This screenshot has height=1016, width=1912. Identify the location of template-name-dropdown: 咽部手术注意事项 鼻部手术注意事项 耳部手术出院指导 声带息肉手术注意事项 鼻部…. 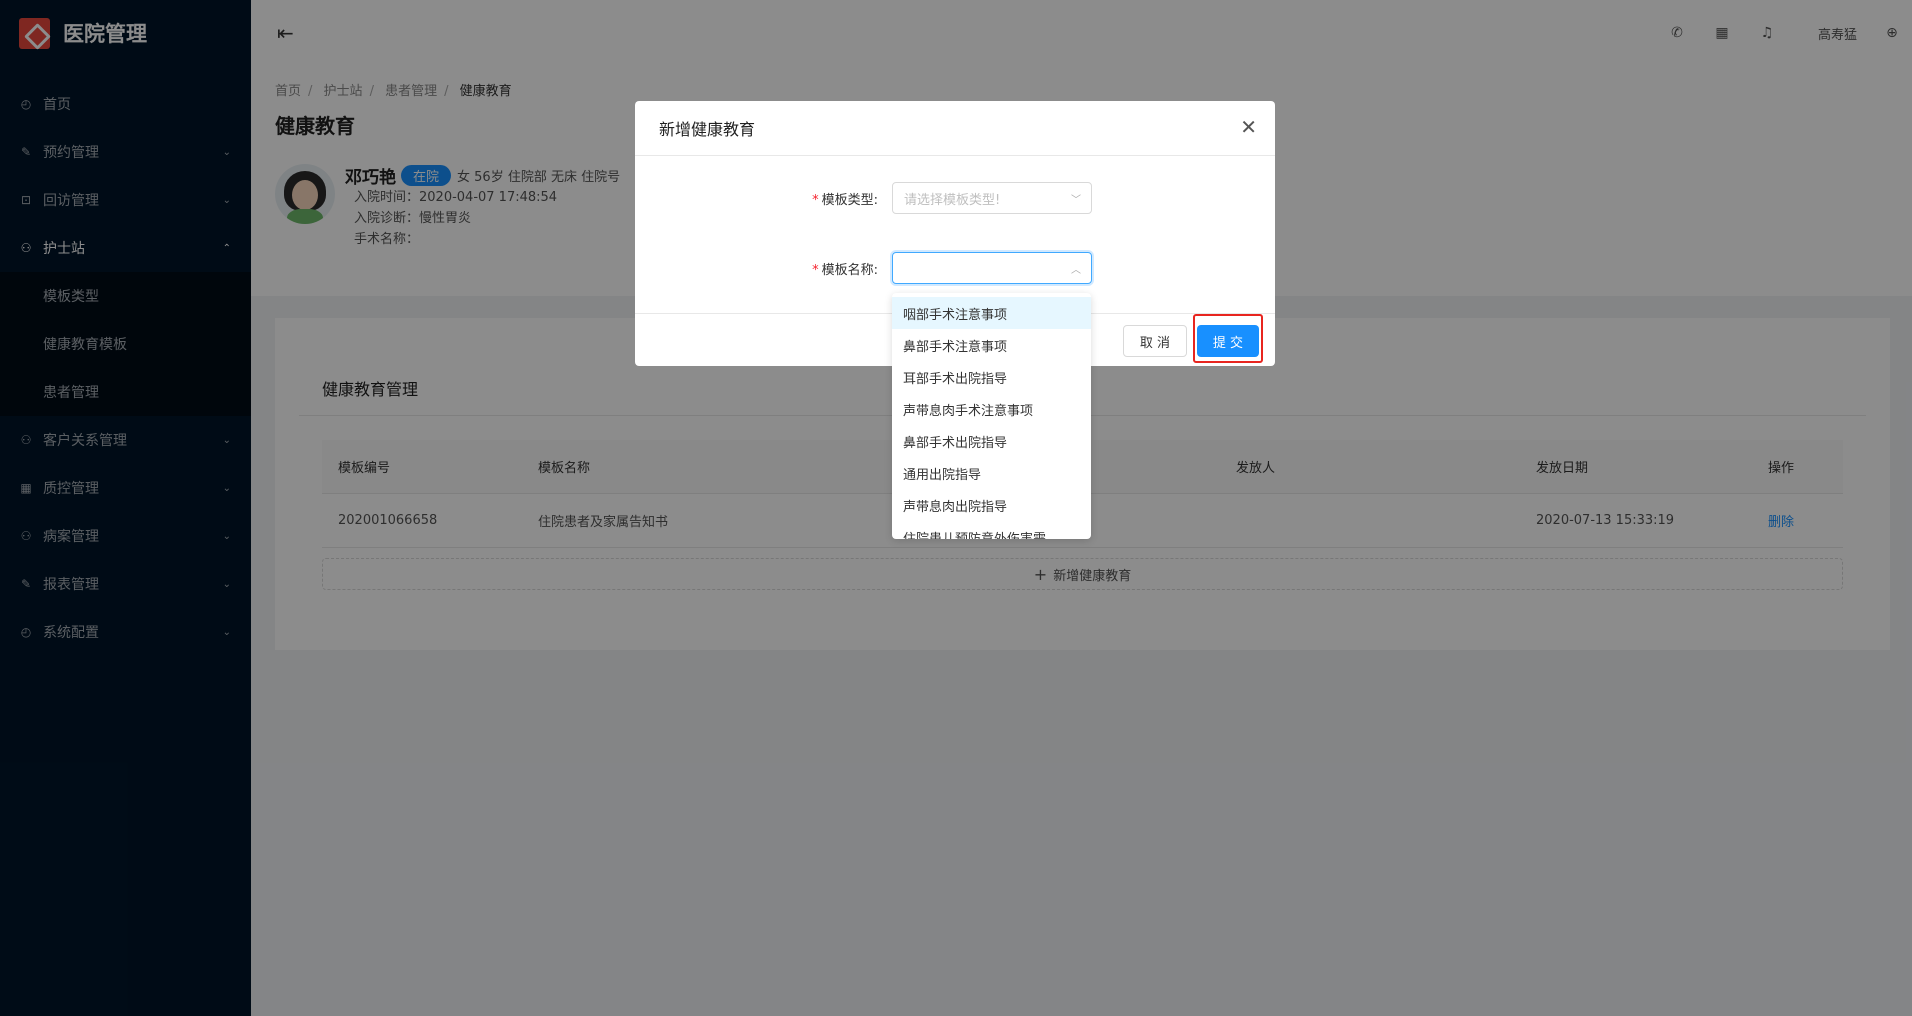
(991, 416).